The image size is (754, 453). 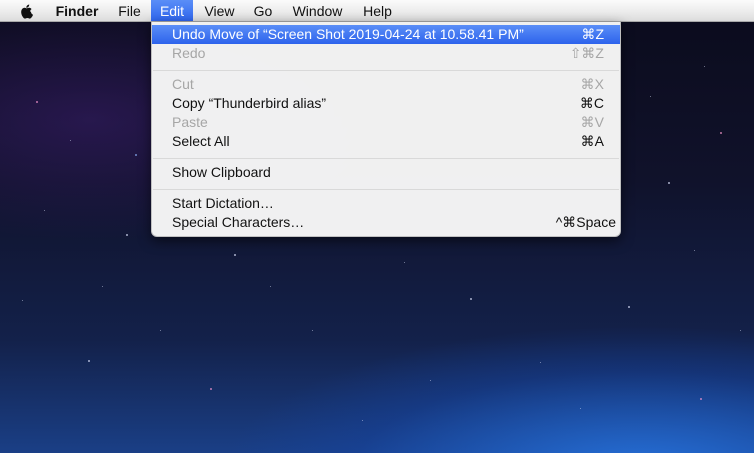 I want to click on menu-item-special-characters: Special Characters… ^⌘Space, so click(x=386, y=222).